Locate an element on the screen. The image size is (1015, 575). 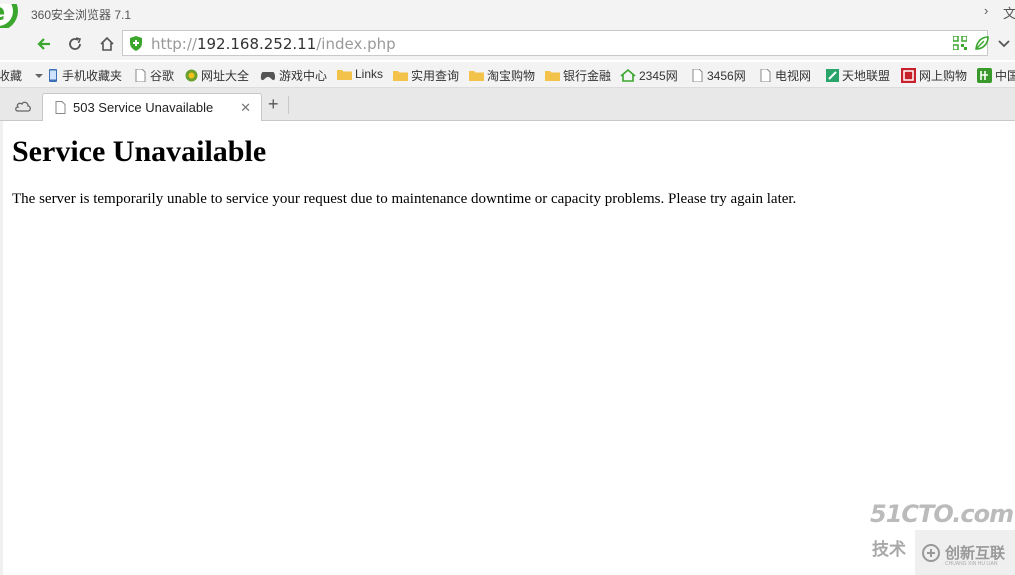
gamepad-icon is located at coordinates (268, 76).